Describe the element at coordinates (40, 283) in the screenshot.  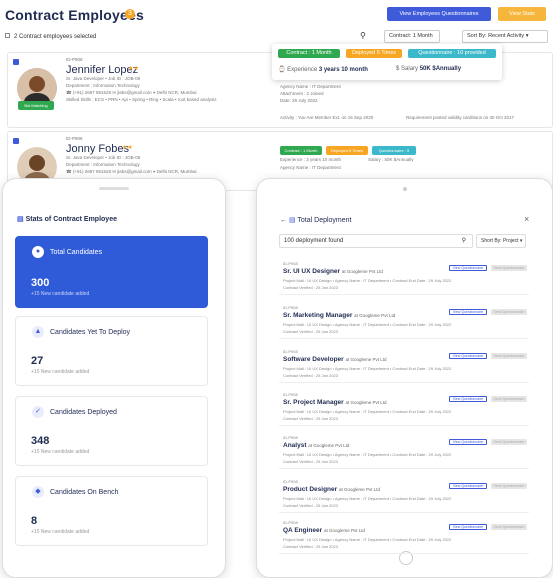
I see `stat-number: 300` at that location.